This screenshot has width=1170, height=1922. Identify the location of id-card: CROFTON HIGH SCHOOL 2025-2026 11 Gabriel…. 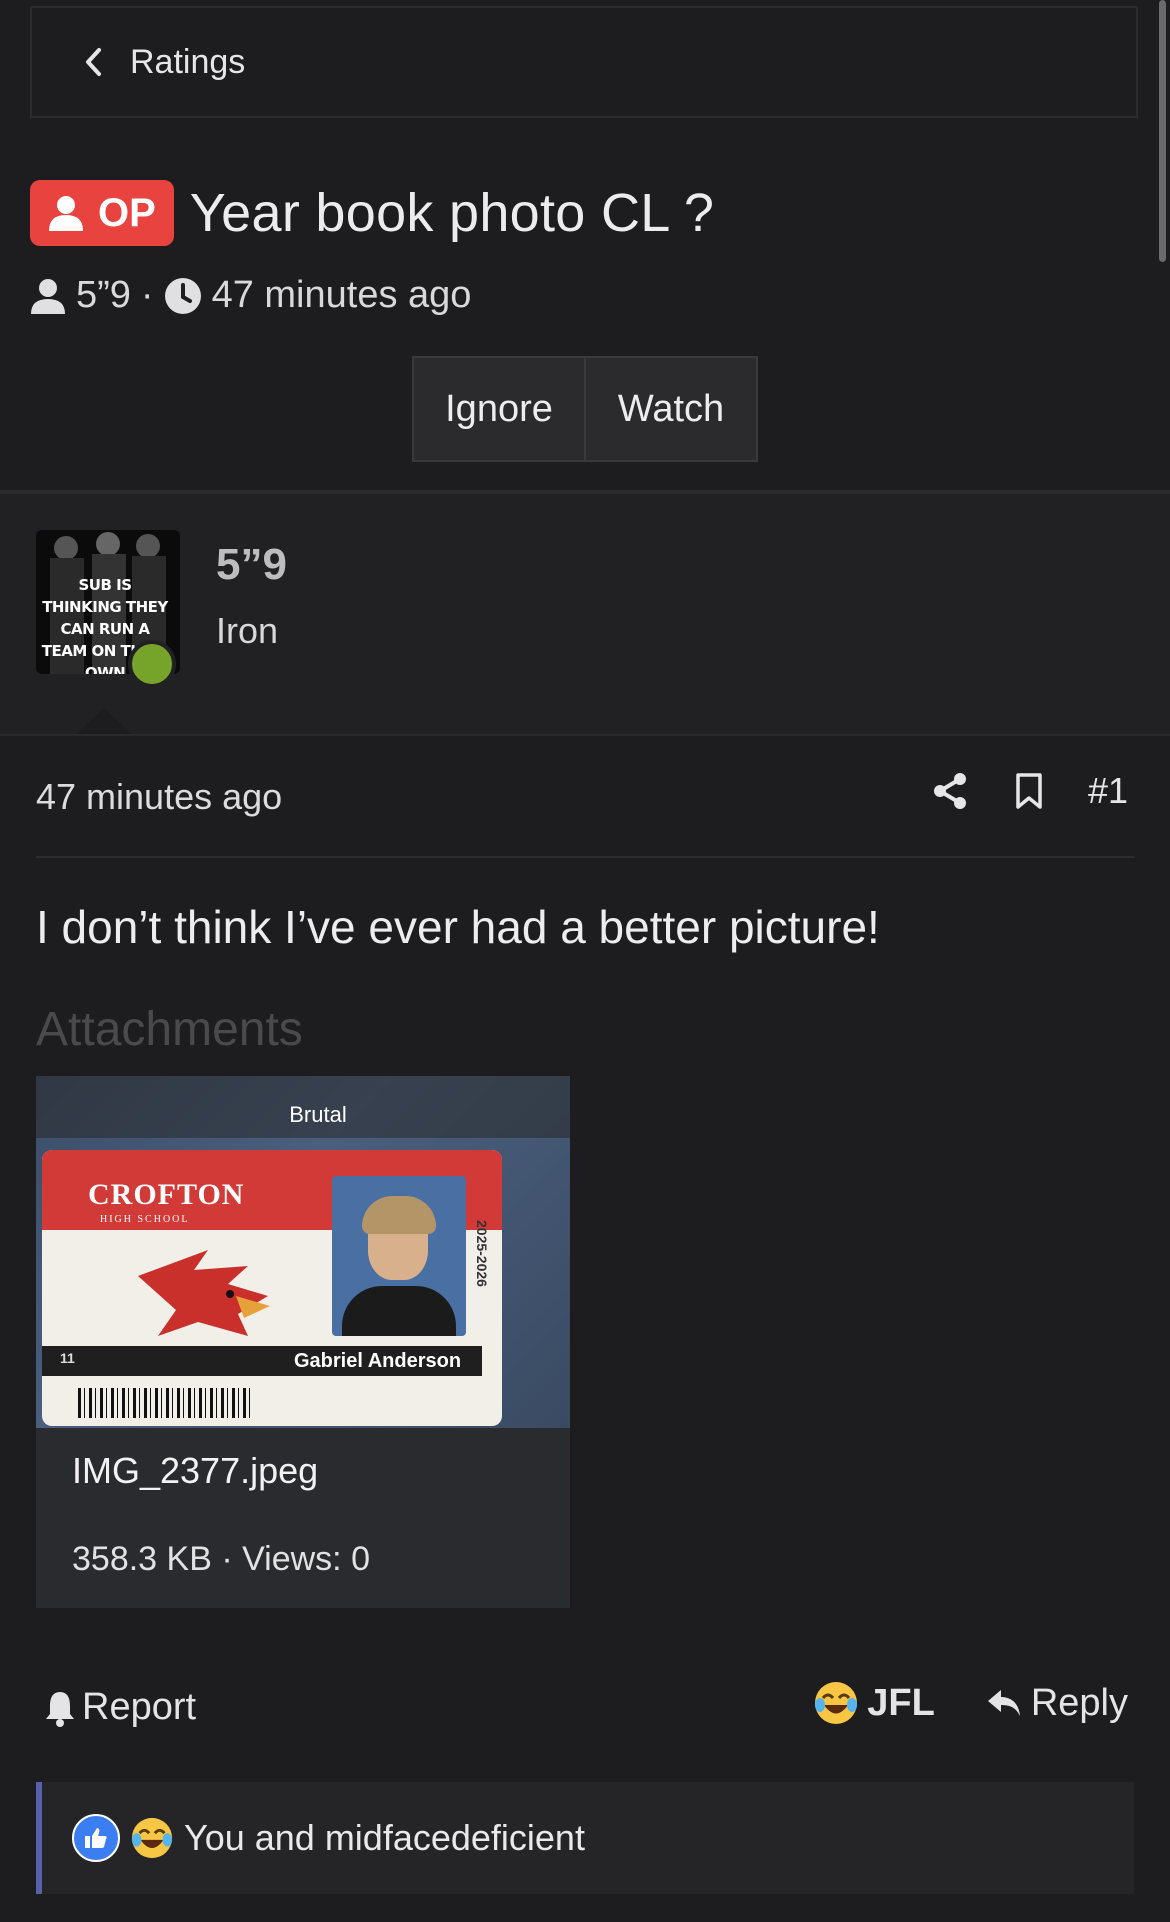
(272, 1288).